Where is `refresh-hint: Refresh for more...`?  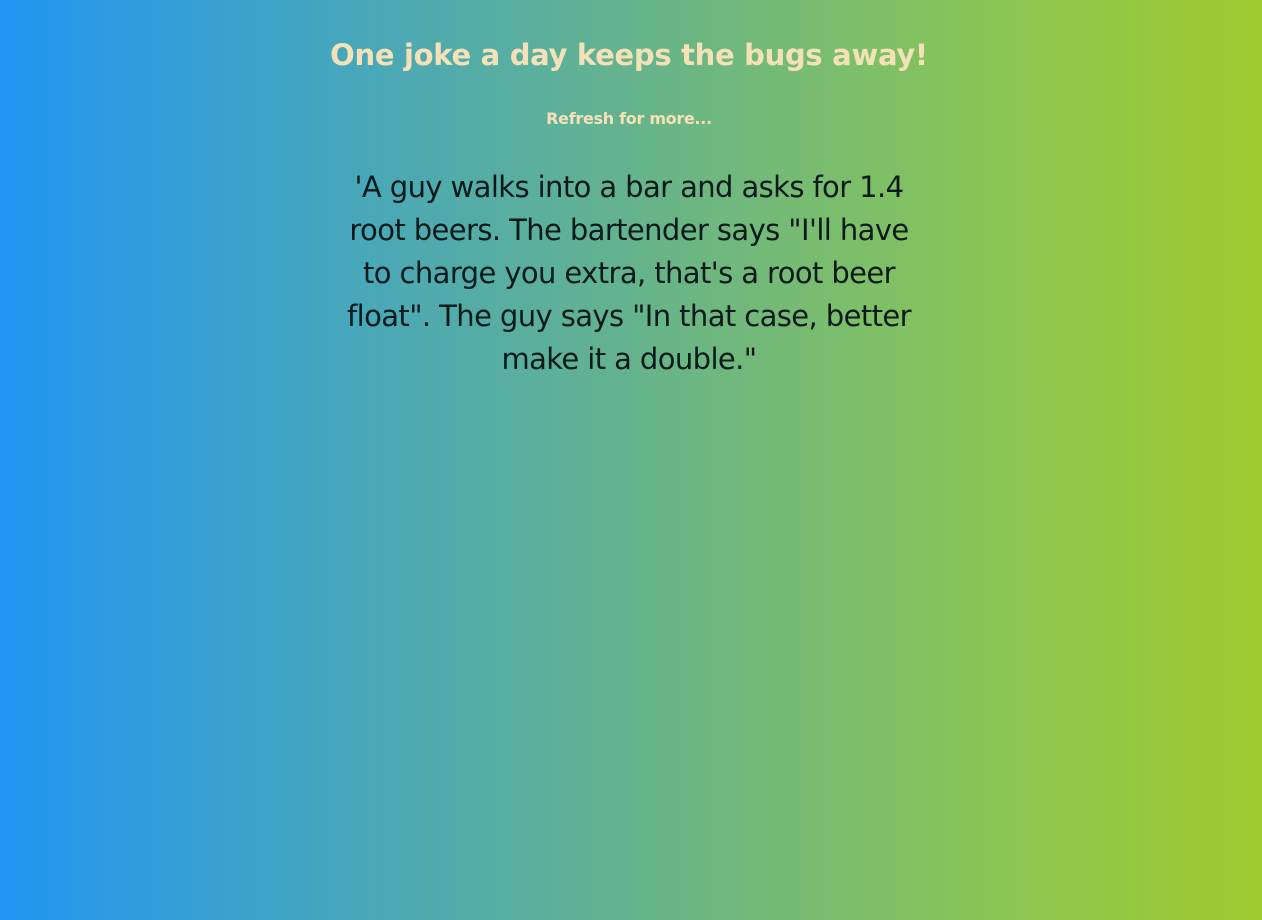 refresh-hint: Refresh for more... is located at coordinates (629, 118).